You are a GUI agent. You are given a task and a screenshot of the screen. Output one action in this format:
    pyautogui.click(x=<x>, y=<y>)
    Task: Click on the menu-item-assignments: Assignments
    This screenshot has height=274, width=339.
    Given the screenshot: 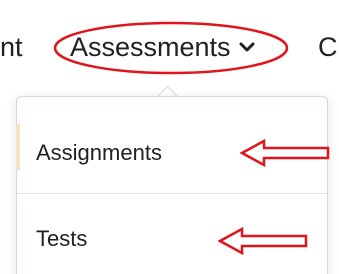 What is the action you would take?
    pyautogui.click(x=99, y=153)
    